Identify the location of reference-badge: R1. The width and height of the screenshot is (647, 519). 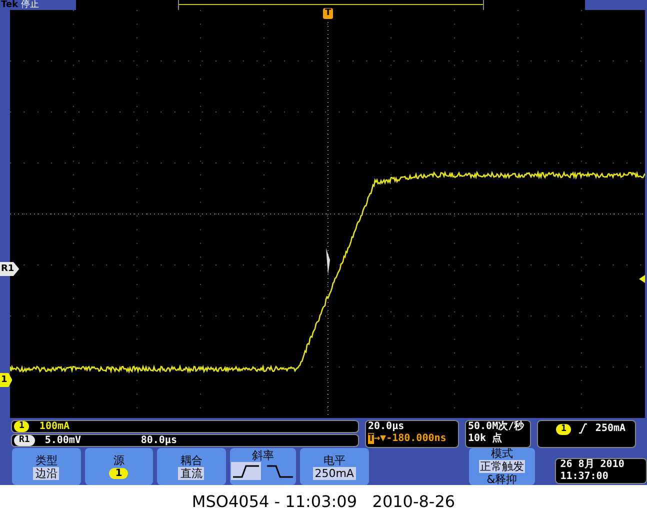
(24, 440).